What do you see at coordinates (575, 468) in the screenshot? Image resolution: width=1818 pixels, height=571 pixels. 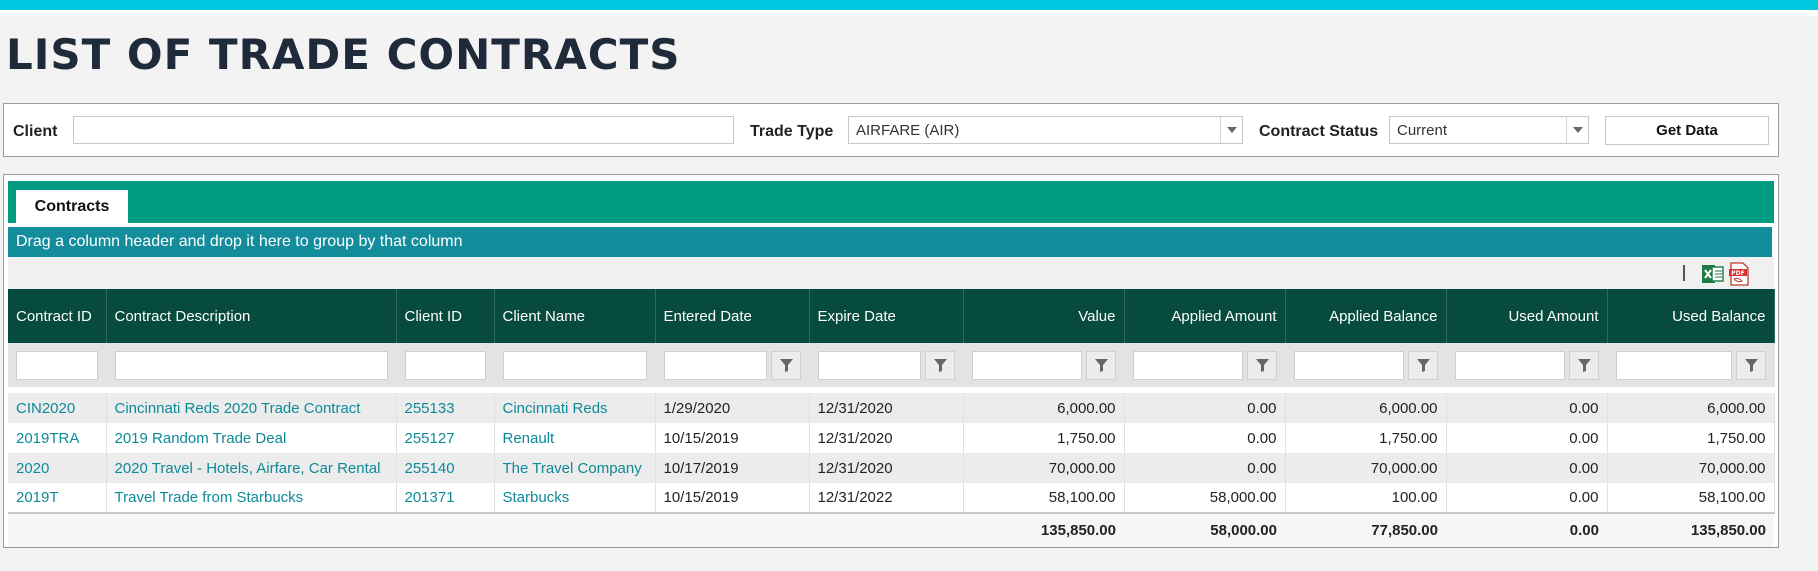 I see `cell-client-name: The Travel Company` at bounding box center [575, 468].